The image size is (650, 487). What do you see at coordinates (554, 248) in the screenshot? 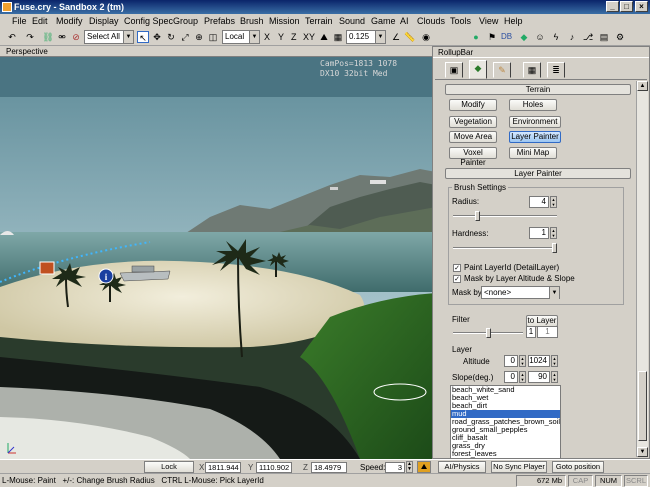
I see `hardness-slider-knob` at bounding box center [554, 248].